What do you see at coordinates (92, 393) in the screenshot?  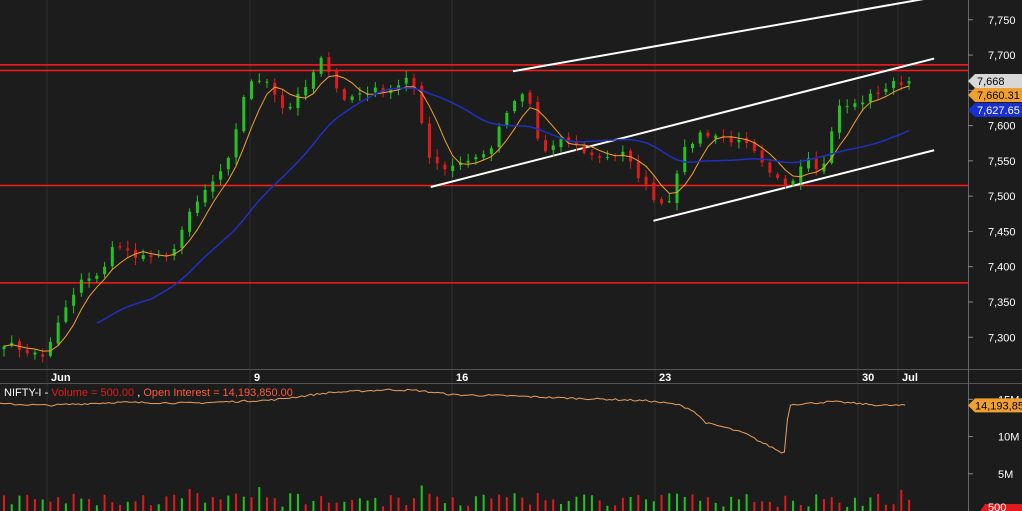 I see `legend-volume: Volume = 500.00` at bounding box center [92, 393].